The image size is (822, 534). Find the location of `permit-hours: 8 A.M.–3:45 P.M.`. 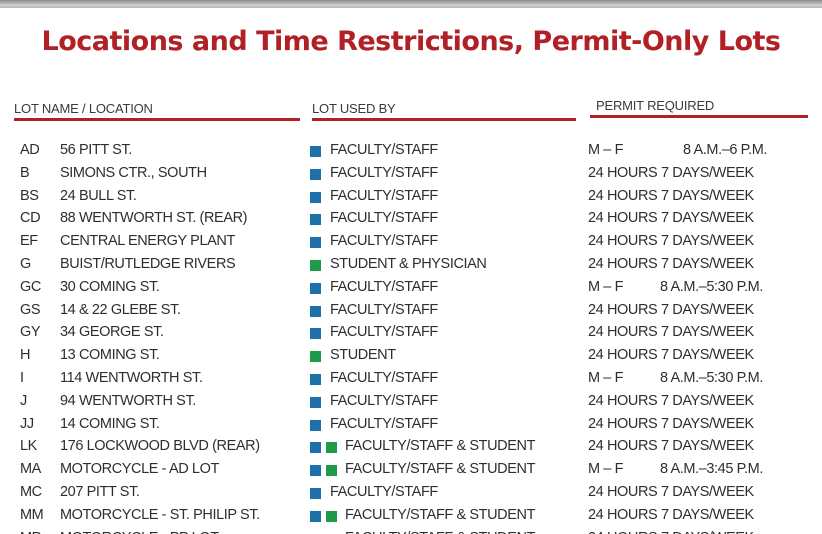

permit-hours: 8 A.M.–3:45 P.M. is located at coordinates (711, 469).